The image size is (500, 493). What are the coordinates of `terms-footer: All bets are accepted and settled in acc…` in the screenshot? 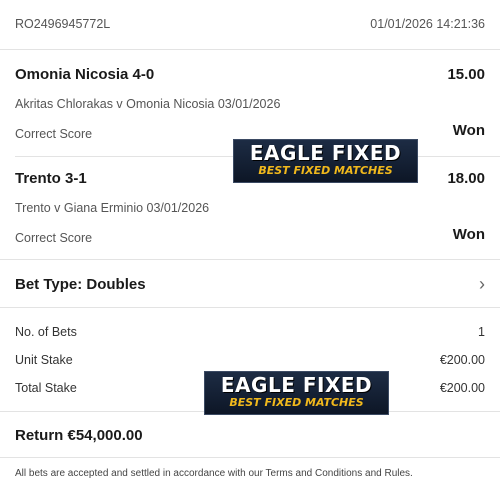 It's located at (214, 473).